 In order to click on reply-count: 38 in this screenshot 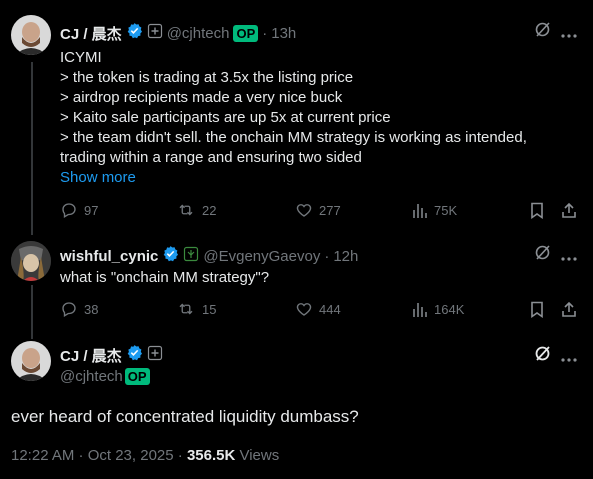, I will do `click(91, 309)`.